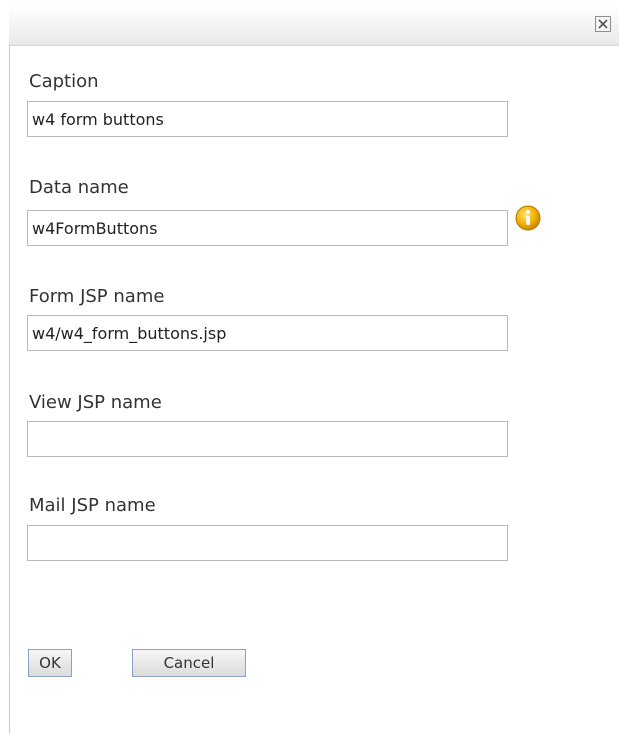 This screenshot has width=631, height=734. What do you see at coordinates (267, 333) in the screenshot?
I see `form-jsp-field` at bounding box center [267, 333].